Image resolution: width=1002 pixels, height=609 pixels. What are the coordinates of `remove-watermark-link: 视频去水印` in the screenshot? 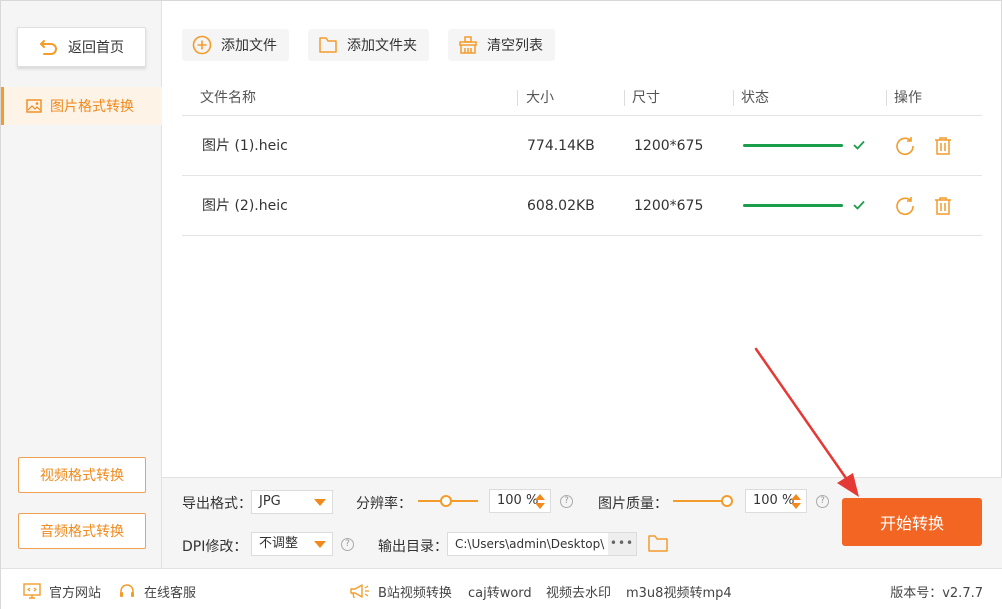 It's located at (579, 591).